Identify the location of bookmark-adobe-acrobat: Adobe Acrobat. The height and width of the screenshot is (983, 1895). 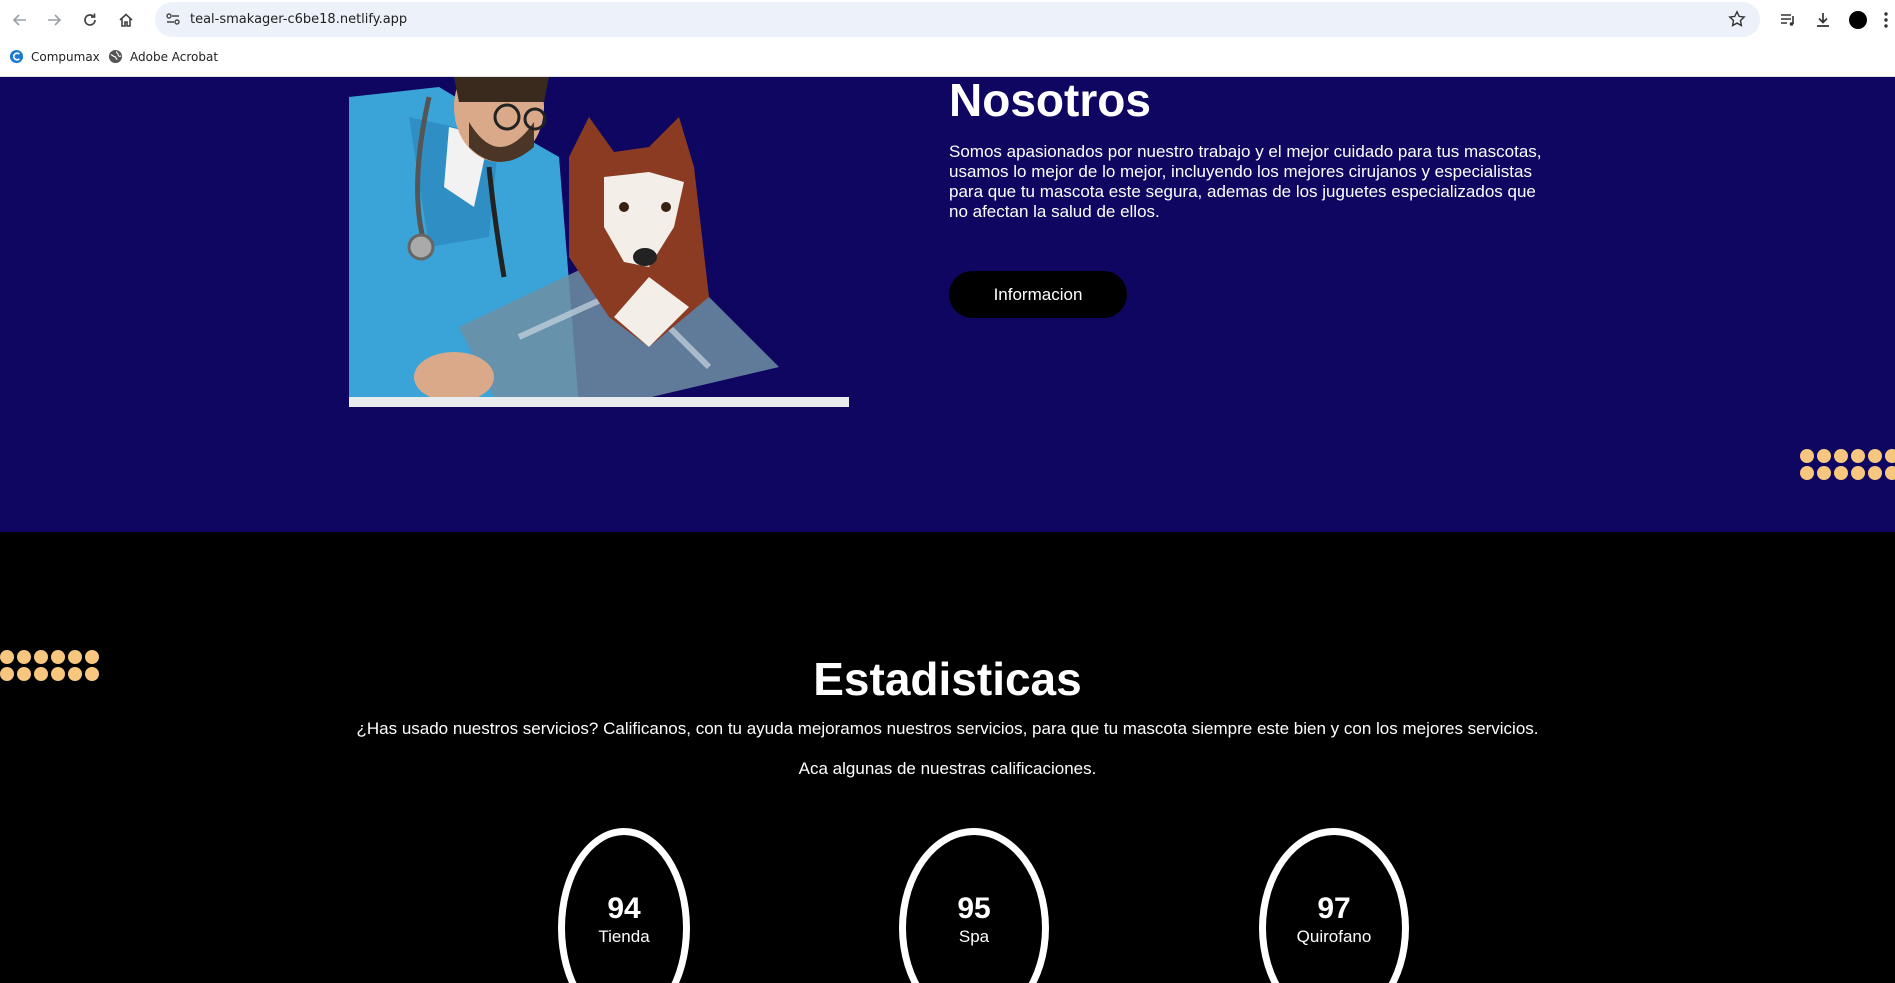
(163, 56).